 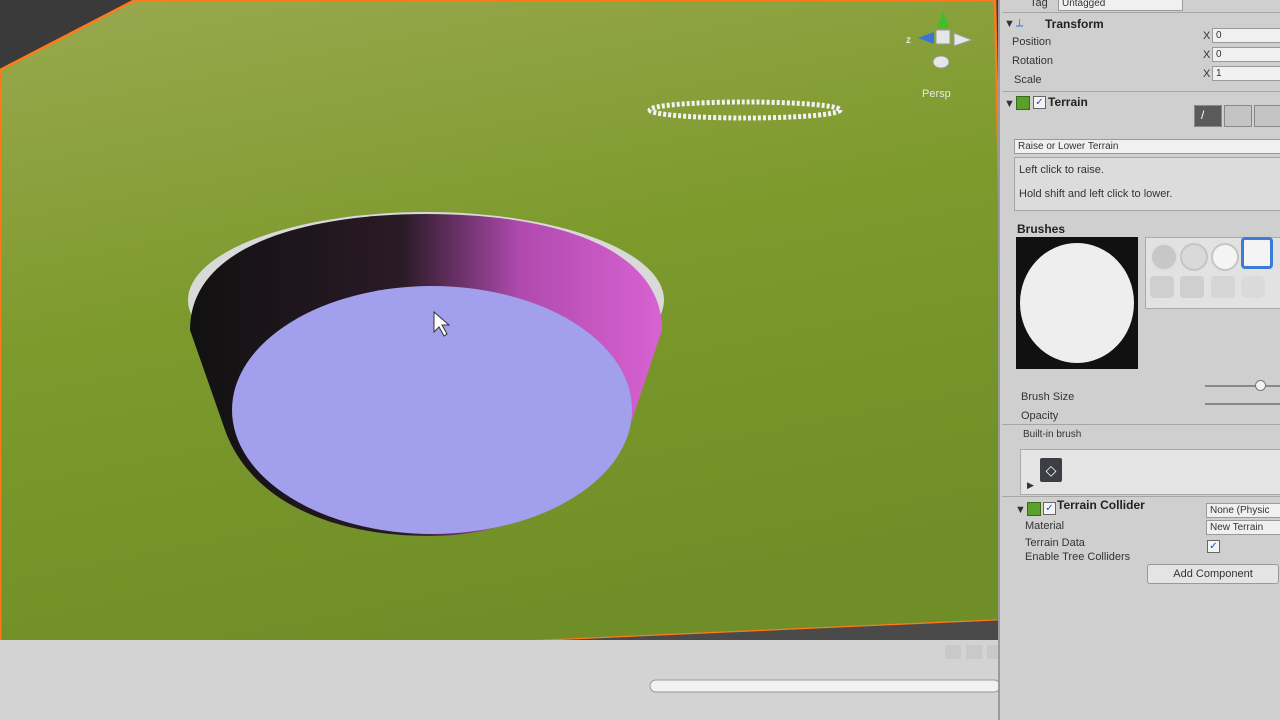 What do you see at coordinates (1028, 80) in the screenshot?
I see `scale-label: Scale` at bounding box center [1028, 80].